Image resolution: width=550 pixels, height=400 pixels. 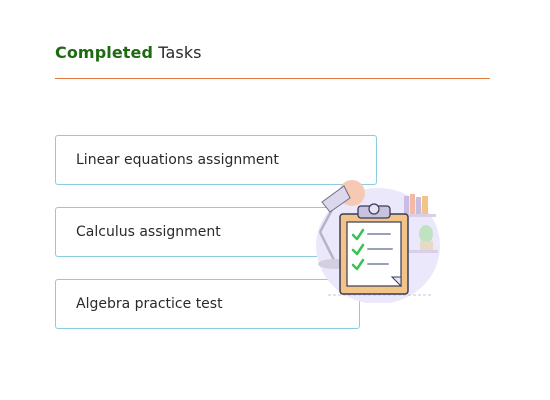 I want to click on task-label: Linear equations assignment, so click(x=177, y=160).